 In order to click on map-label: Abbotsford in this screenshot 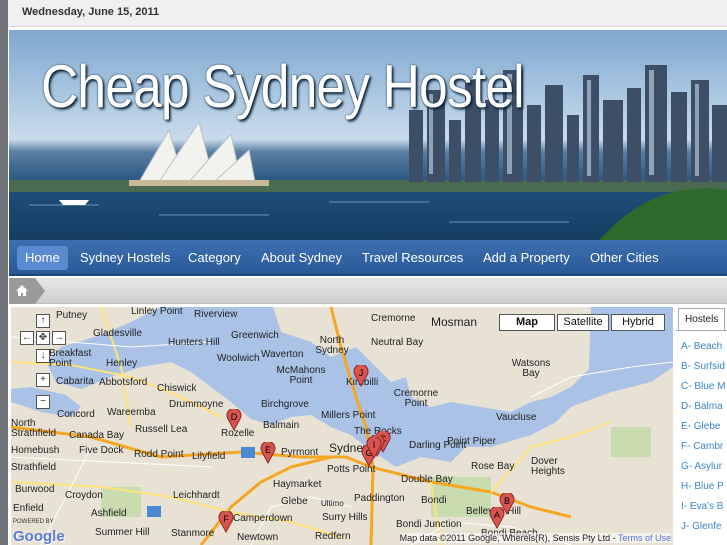, I will do `click(123, 382)`.